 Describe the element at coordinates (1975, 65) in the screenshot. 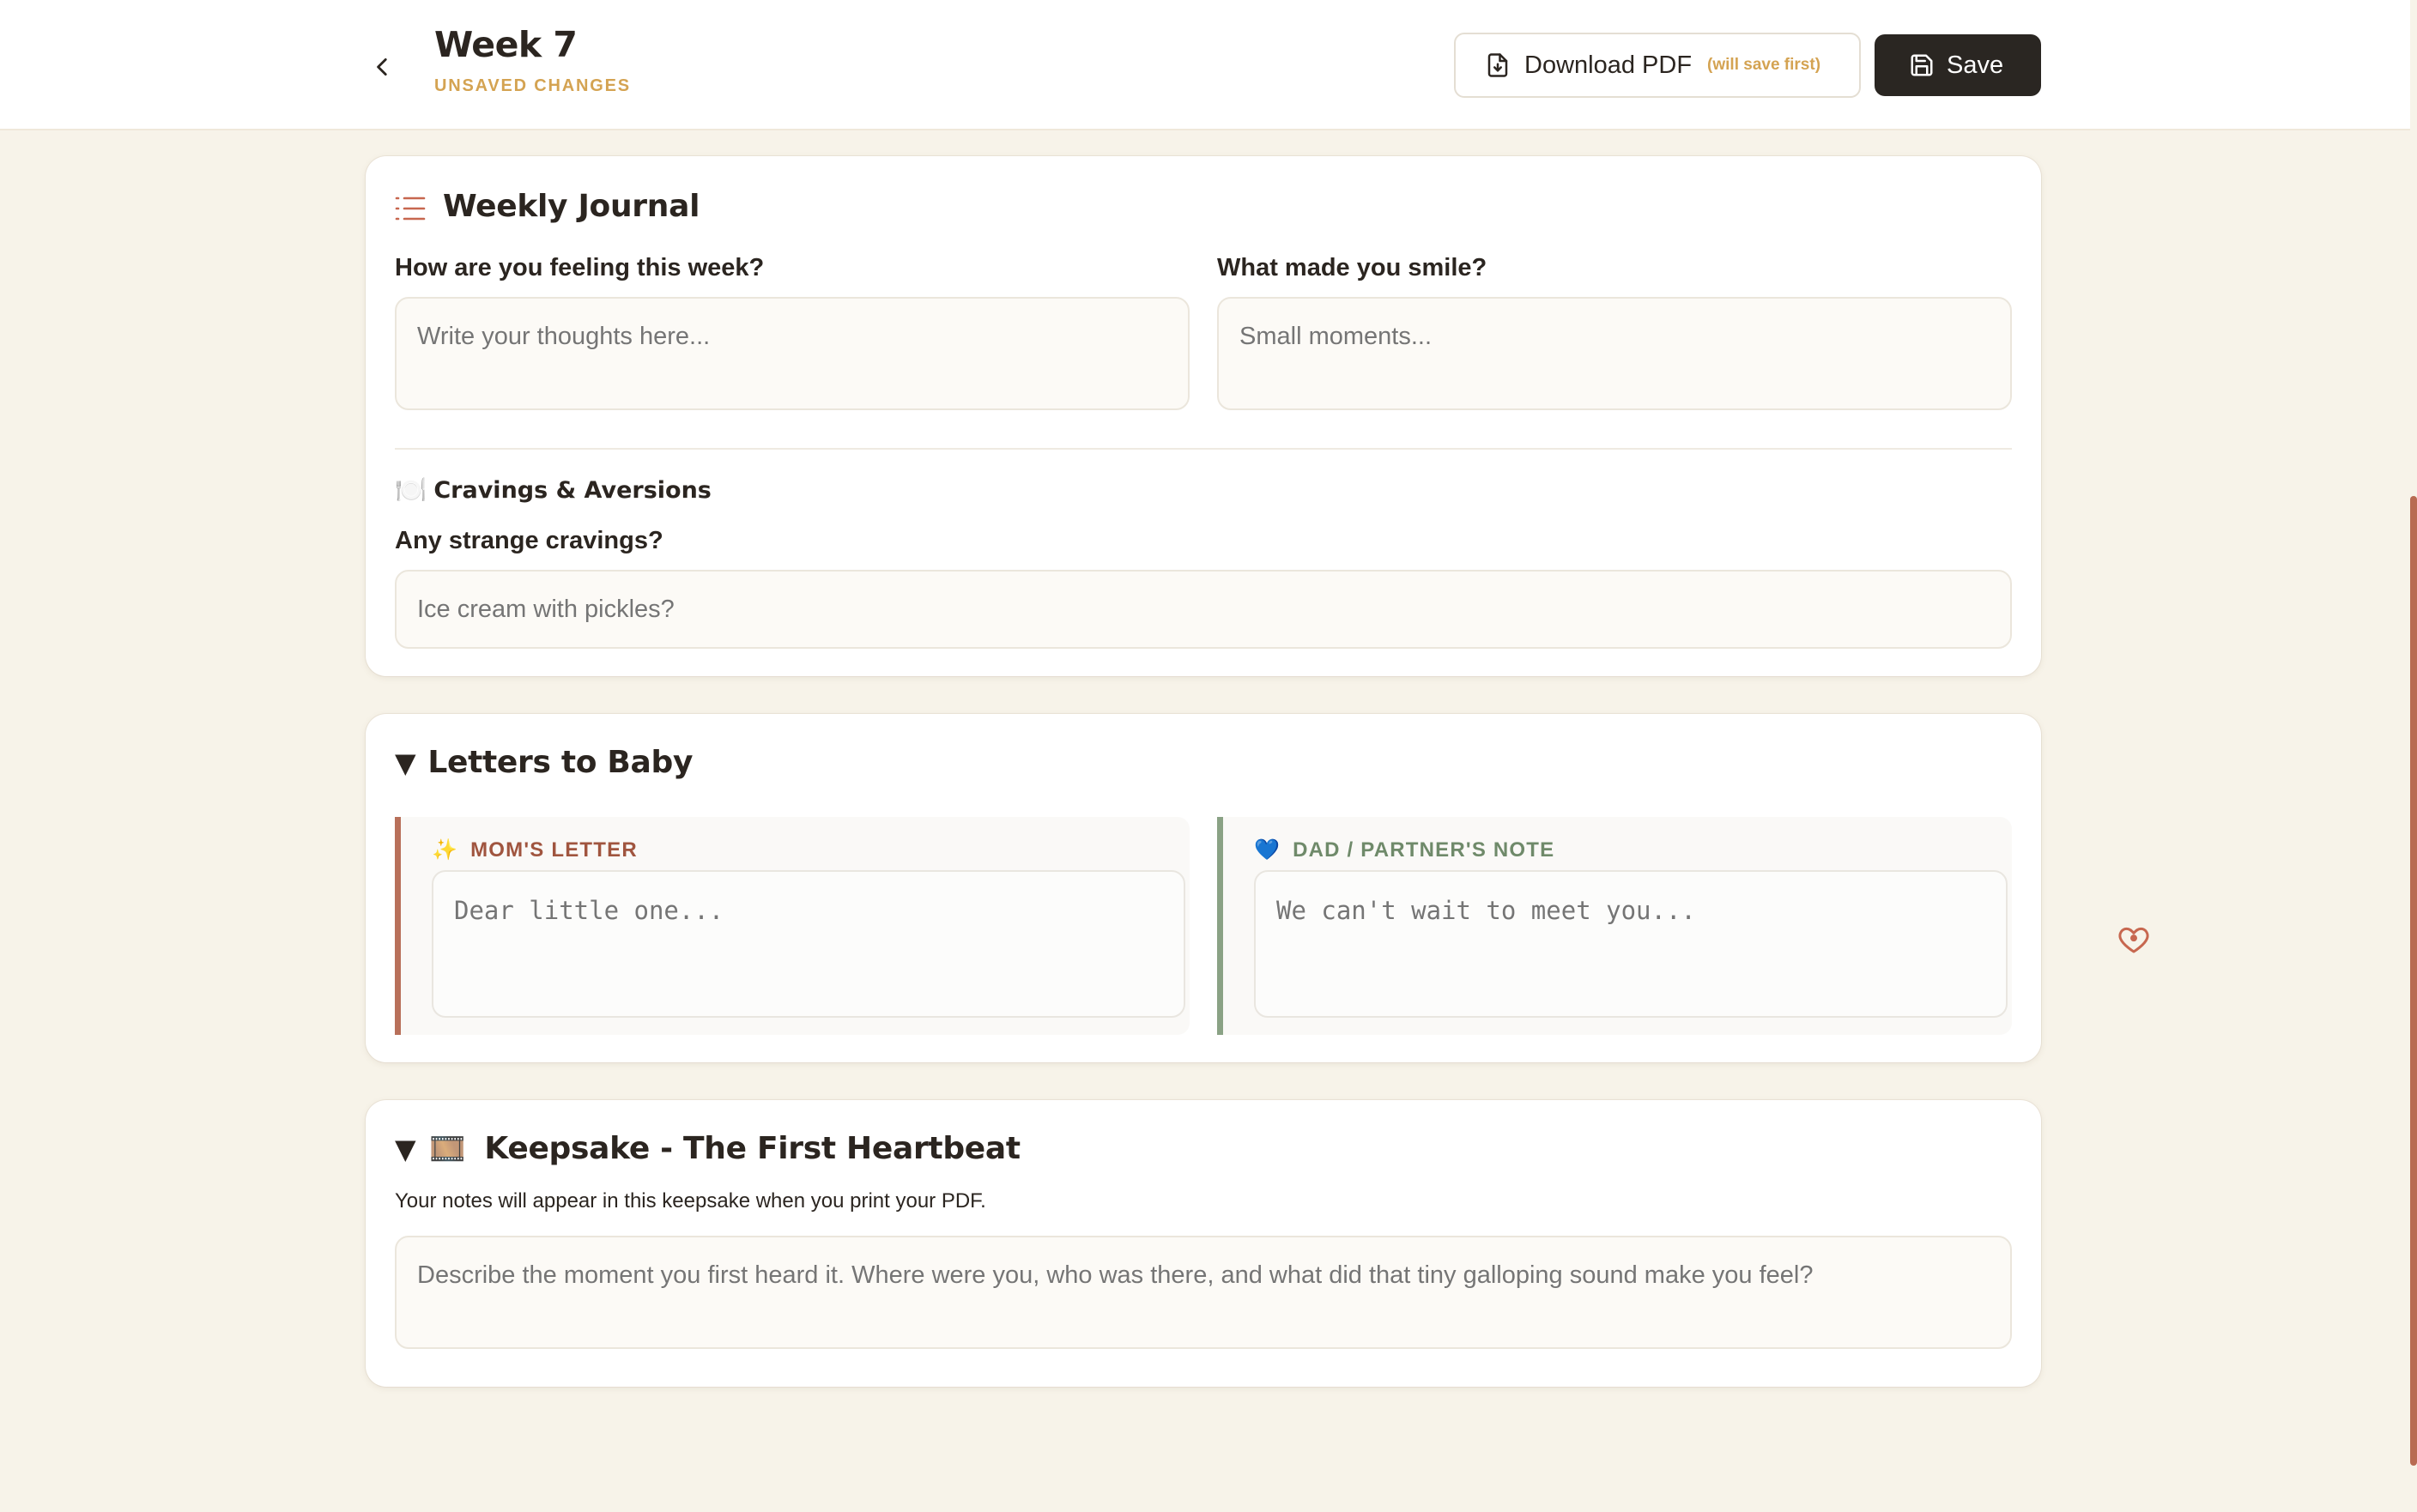

I see `save-label: Save` at that location.